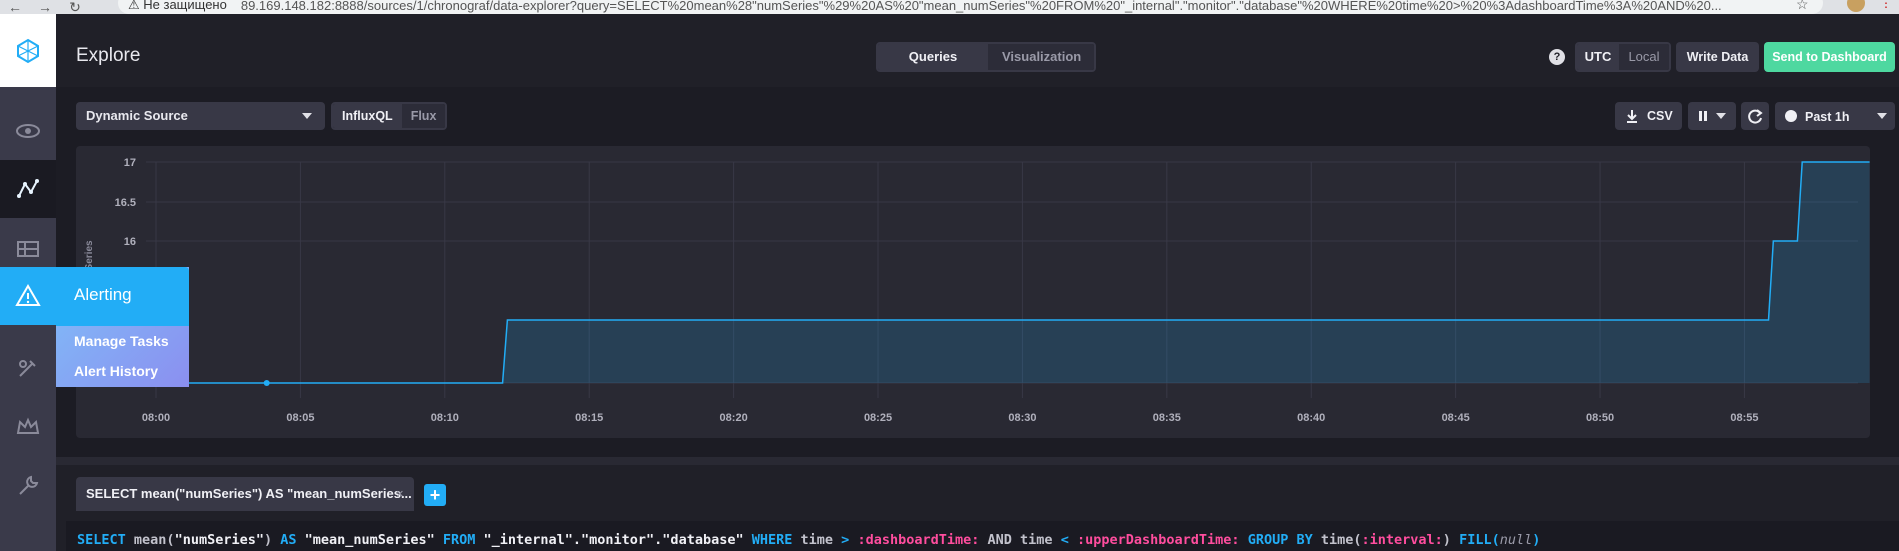 The image size is (1899, 551). Describe the element at coordinates (121, 341) in the screenshot. I see `manage-tasks-link: Manage Tasks` at that location.